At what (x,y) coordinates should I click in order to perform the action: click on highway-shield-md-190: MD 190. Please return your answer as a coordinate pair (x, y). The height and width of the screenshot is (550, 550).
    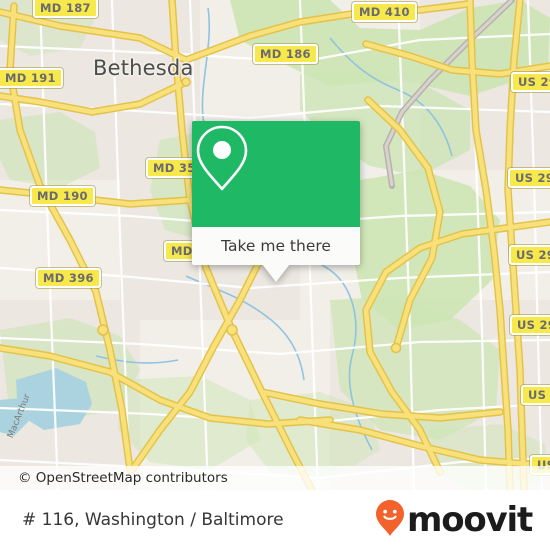
    Looking at the image, I should click on (62, 196).